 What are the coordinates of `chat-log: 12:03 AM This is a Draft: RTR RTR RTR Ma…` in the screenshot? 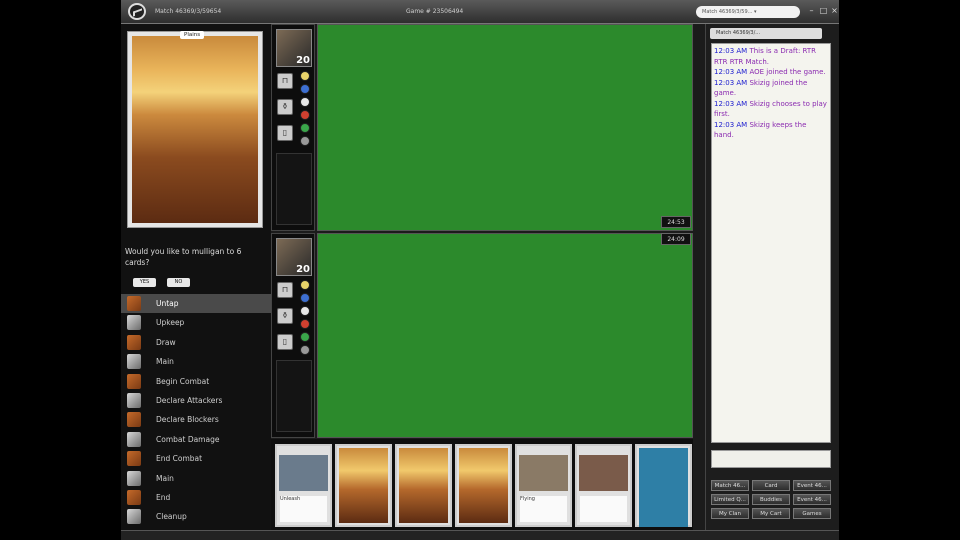 It's located at (771, 243).